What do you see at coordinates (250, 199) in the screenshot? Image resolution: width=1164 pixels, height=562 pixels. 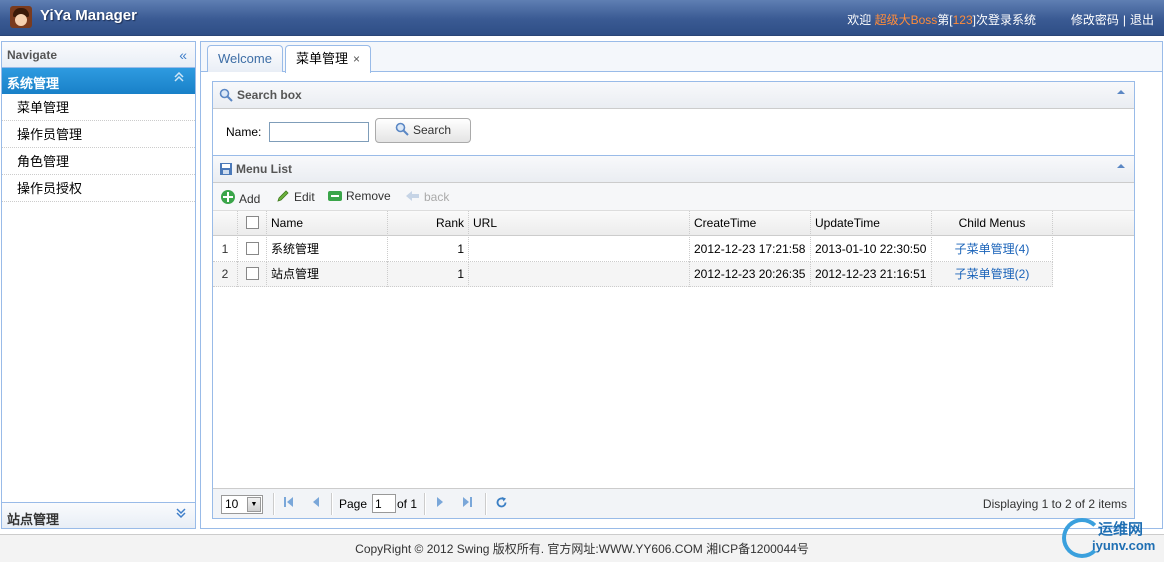 I see `add-label: Add` at bounding box center [250, 199].